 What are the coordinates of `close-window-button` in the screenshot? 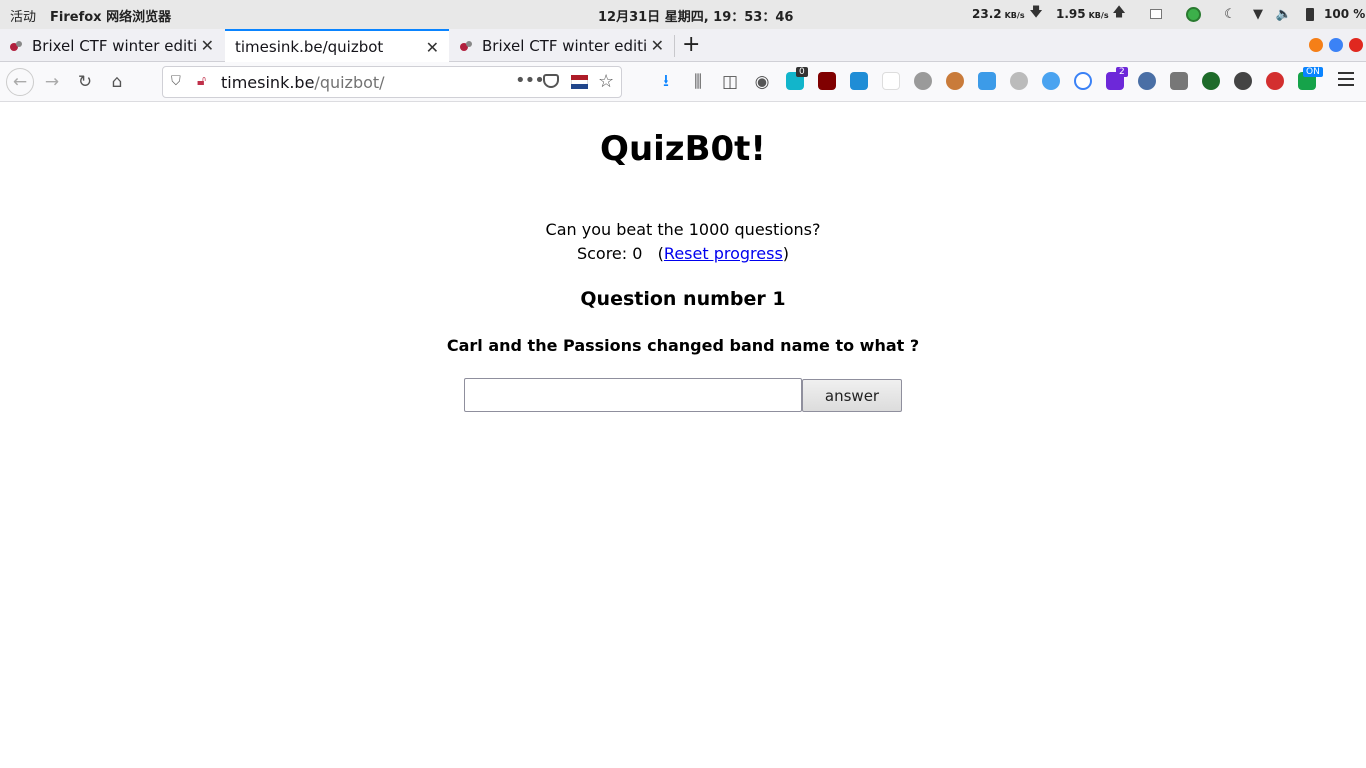 It's located at (1356, 45).